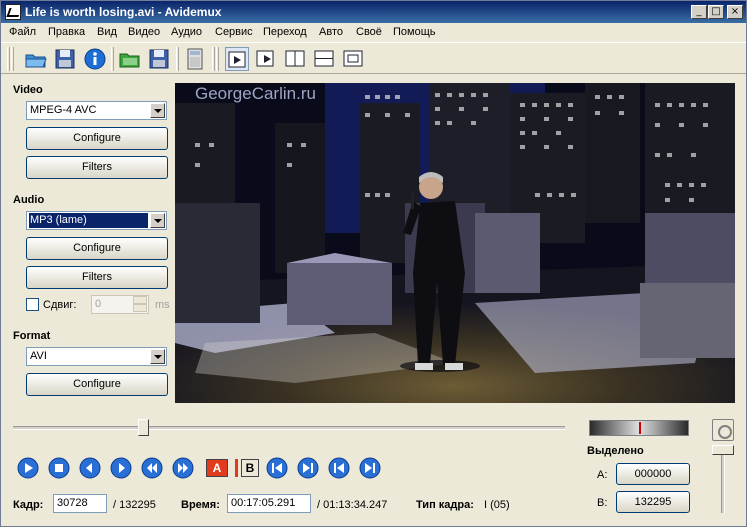 The image size is (747, 527). Describe the element at coordinates (130, 59) in the screenshot. I see `open-video-icon` at that location.